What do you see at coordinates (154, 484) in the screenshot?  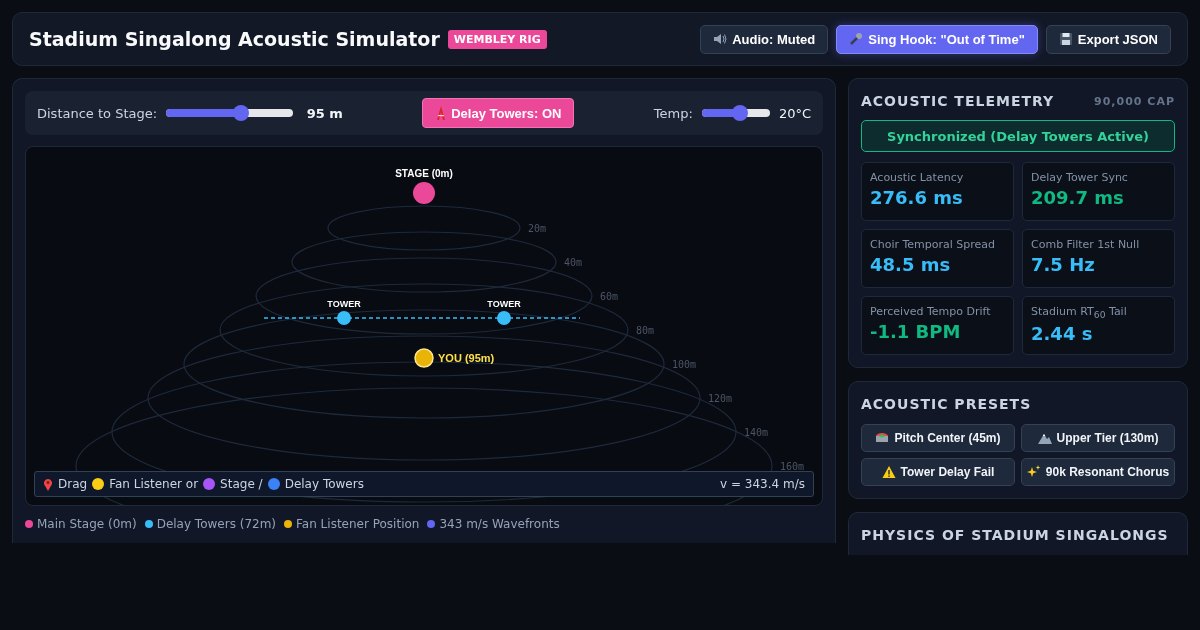 I see `hint-text: Fan Listener or` at bounding box center [154, 484].